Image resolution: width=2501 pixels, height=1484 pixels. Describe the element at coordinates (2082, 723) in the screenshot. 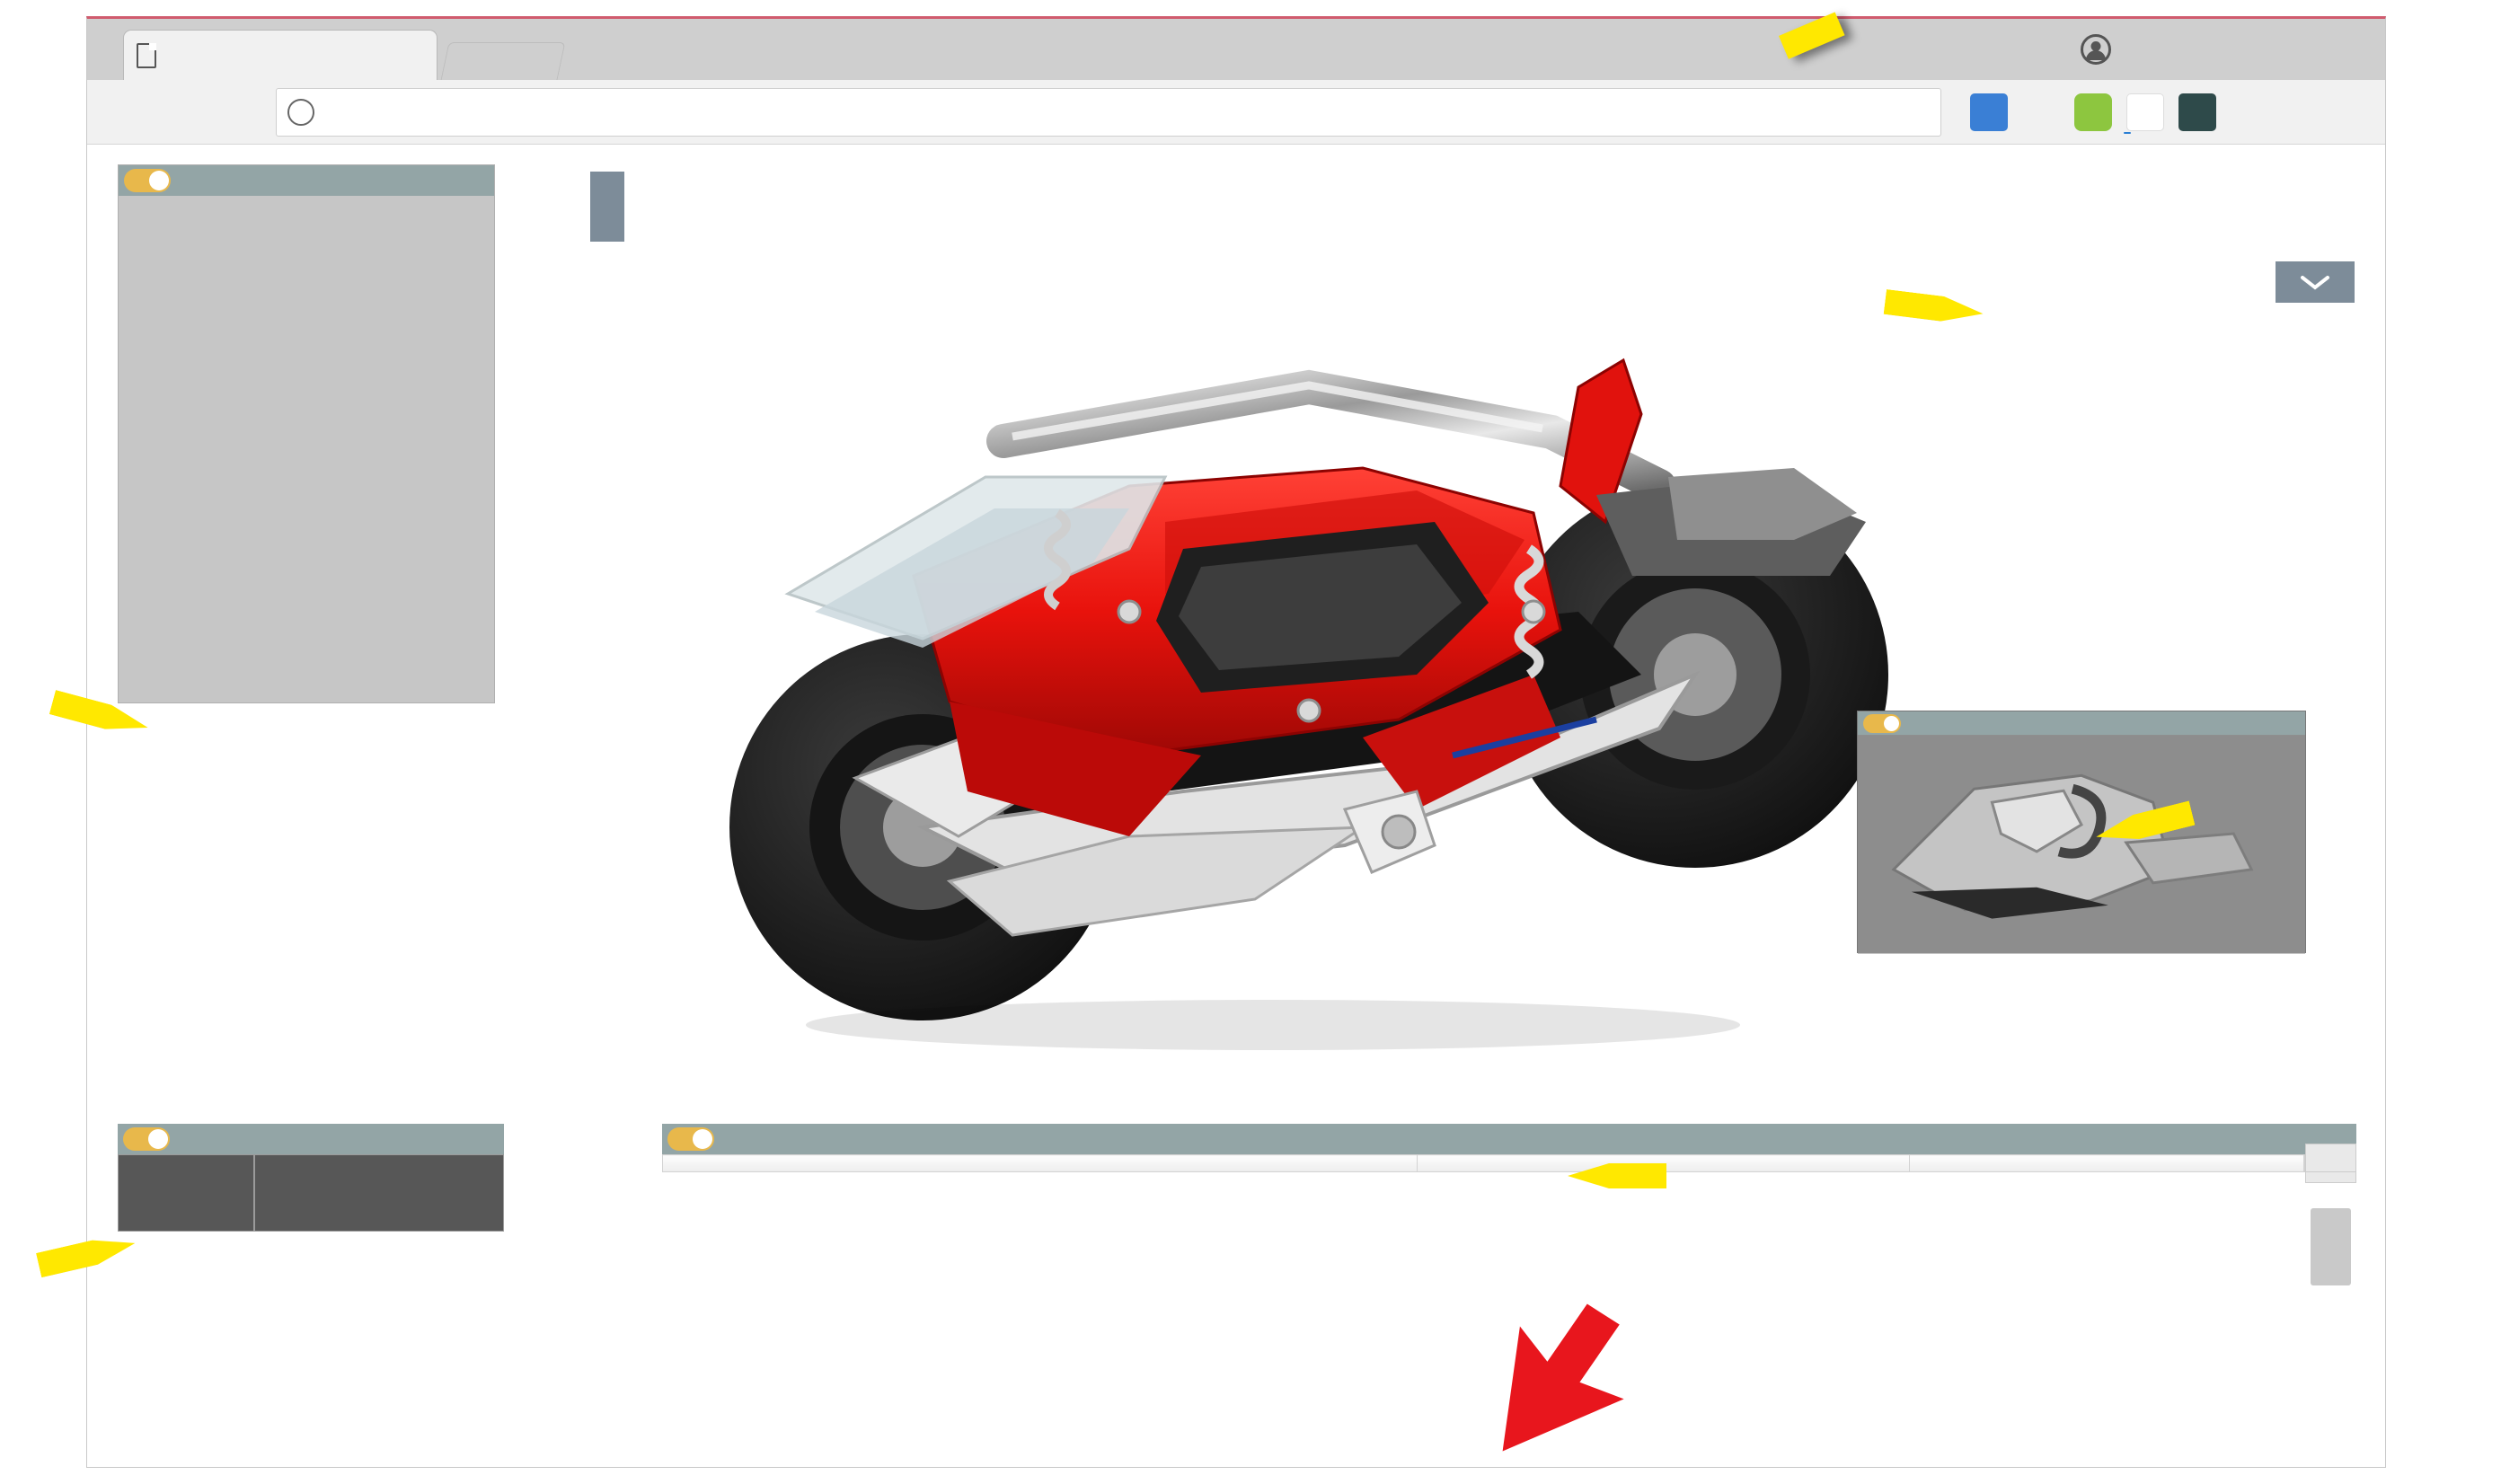

I see `selection-view-titlebar` at that location.